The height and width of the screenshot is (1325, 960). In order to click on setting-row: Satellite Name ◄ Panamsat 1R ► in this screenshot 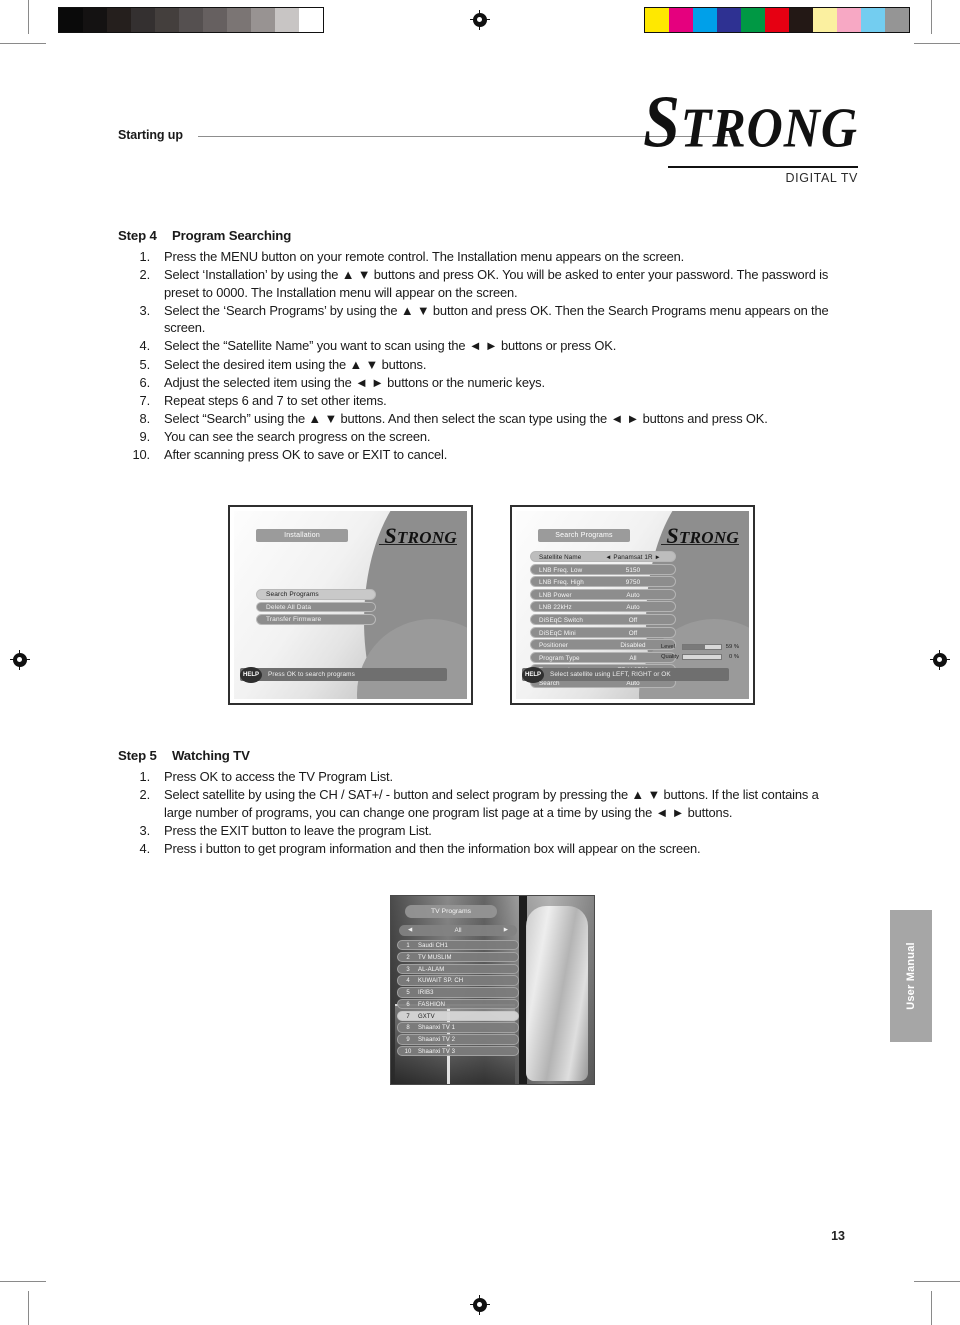, I will do `click(603, 556)`.